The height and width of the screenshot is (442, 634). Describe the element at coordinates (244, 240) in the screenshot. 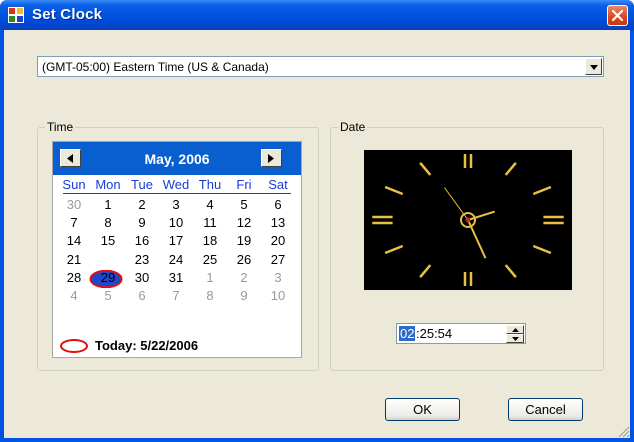

I see `calendar-day-19: 19` at that location.